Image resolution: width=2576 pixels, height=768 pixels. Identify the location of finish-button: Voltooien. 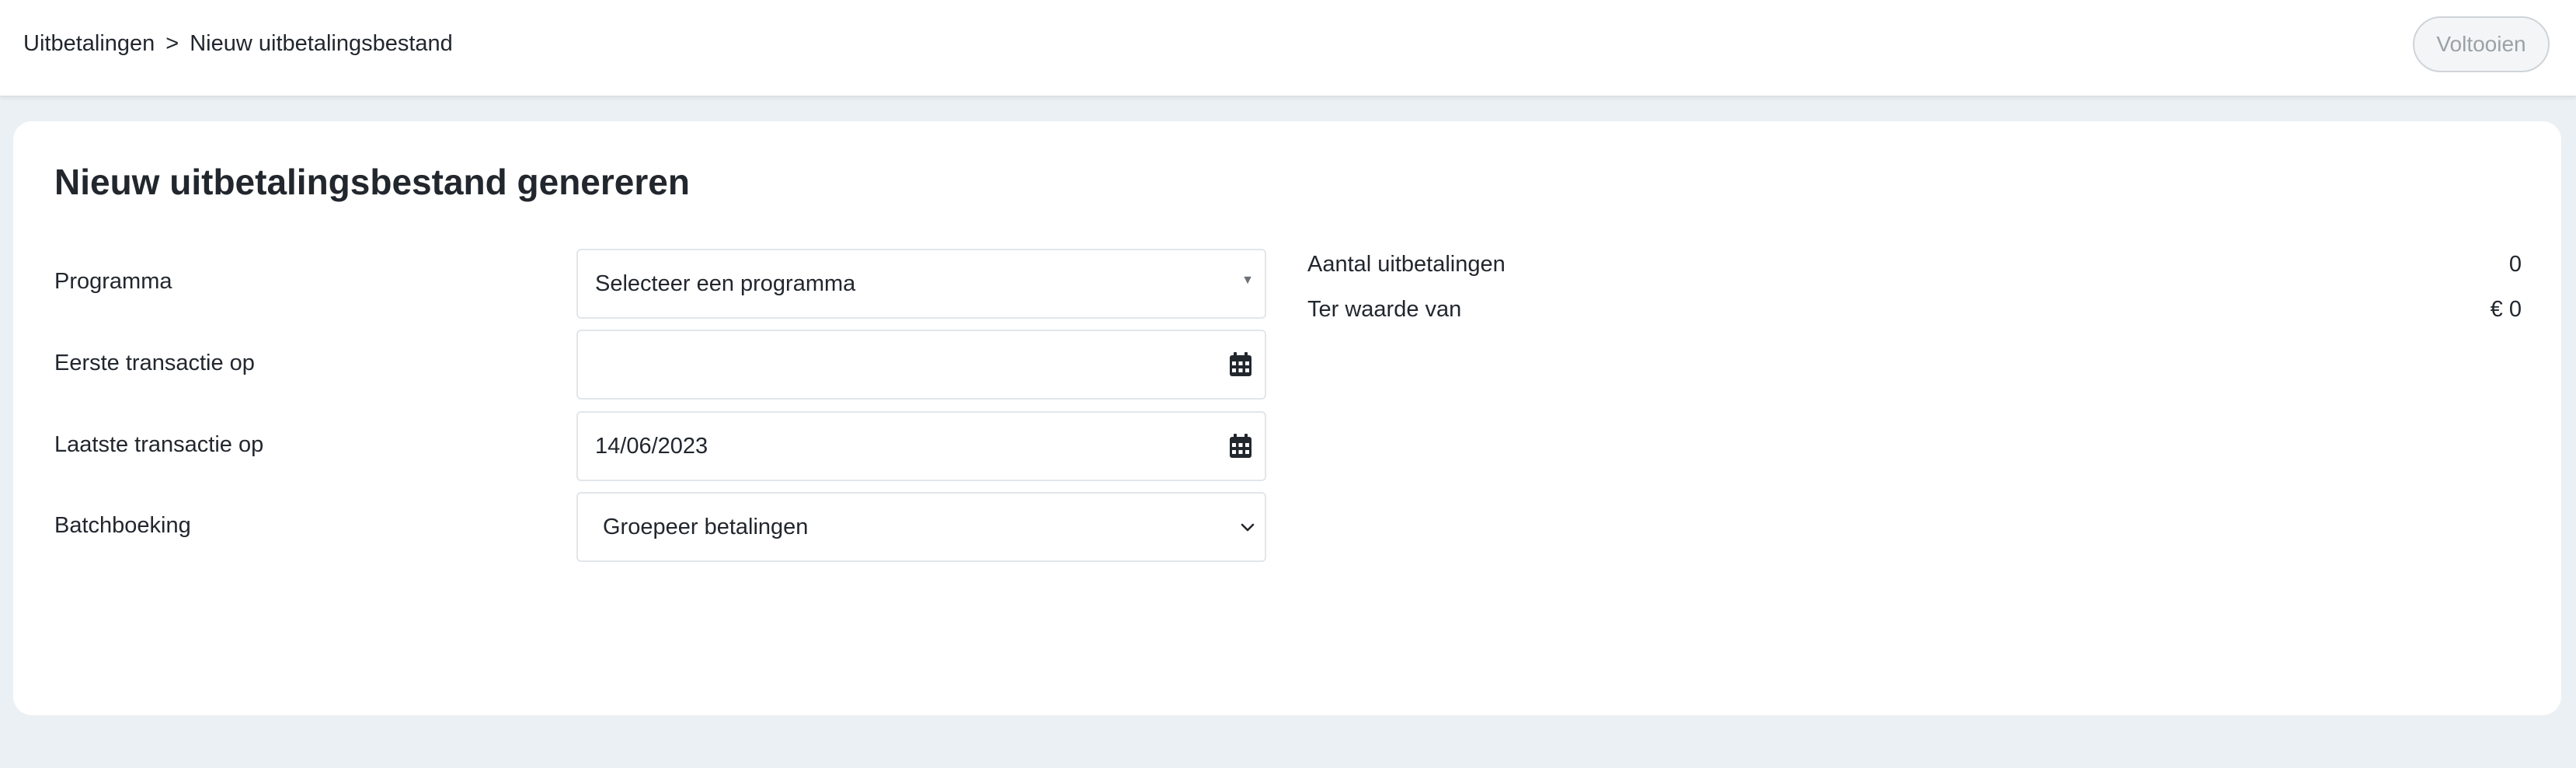
(2481, 44).